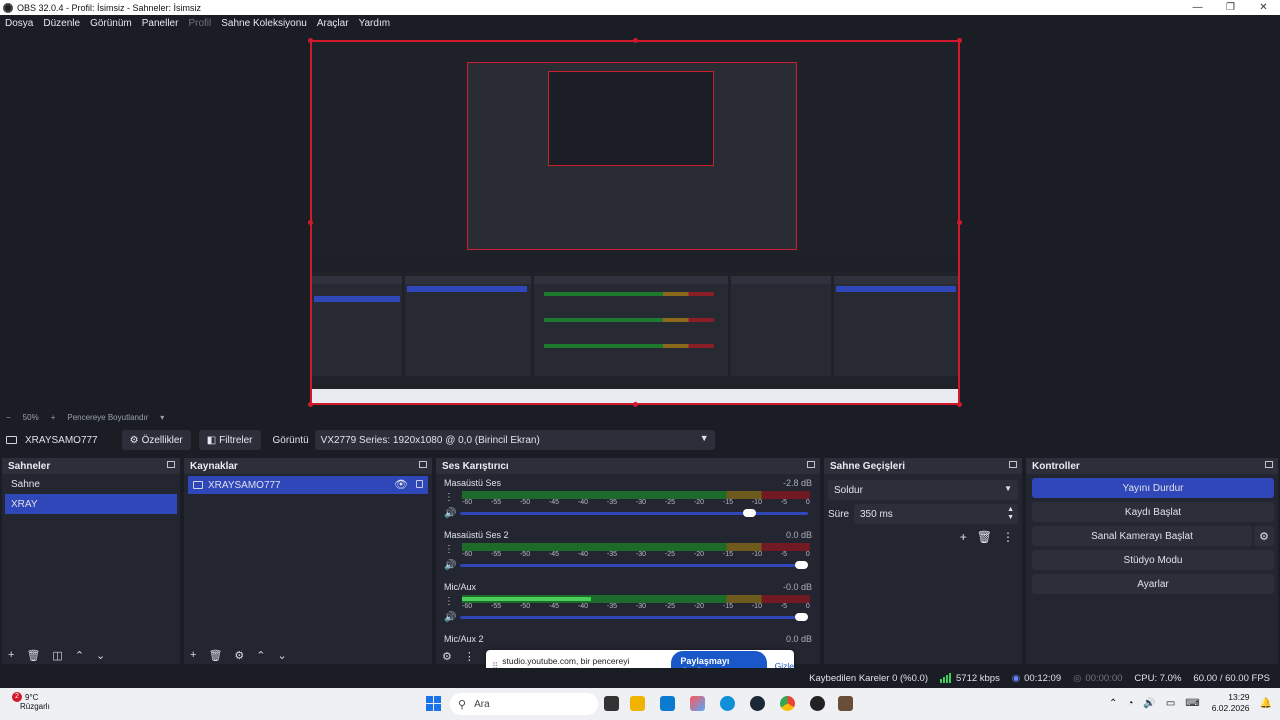 The height and width of the screenshot is (720, 1280). Describe the element at coordinates (8, 417) in the screenshot. I see `zoom-out-button: −` at that location.